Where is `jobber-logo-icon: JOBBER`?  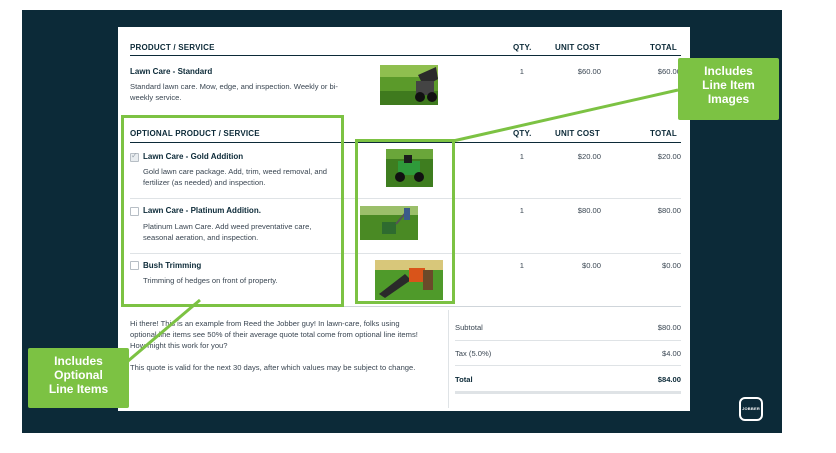 jobber-logo-icon: JOBBER is located at coordinates (751, 409).